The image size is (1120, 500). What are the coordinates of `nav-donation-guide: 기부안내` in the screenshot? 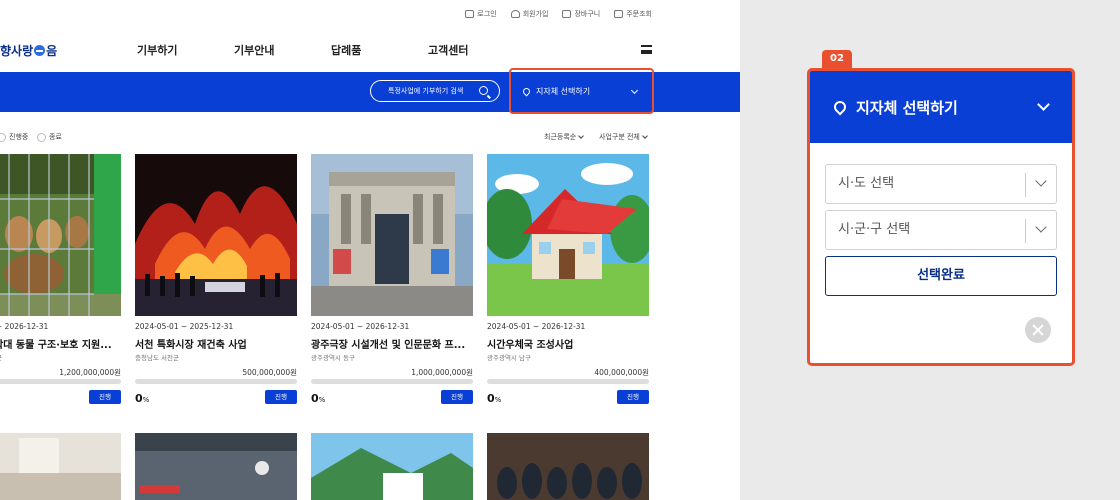 It's located at (254, 50).